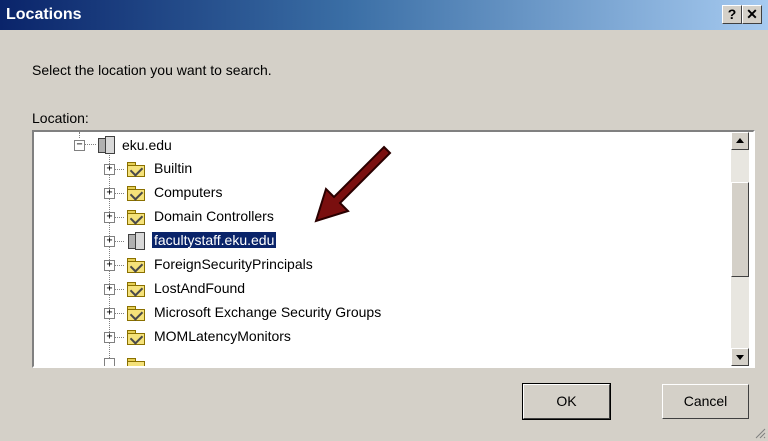 This screenshot has width=768, height=441. What do you see at coordinates (200, 288) in the screenshot?
I see `tree-node-label: LostAndFound` at bounding box center [200, 288].